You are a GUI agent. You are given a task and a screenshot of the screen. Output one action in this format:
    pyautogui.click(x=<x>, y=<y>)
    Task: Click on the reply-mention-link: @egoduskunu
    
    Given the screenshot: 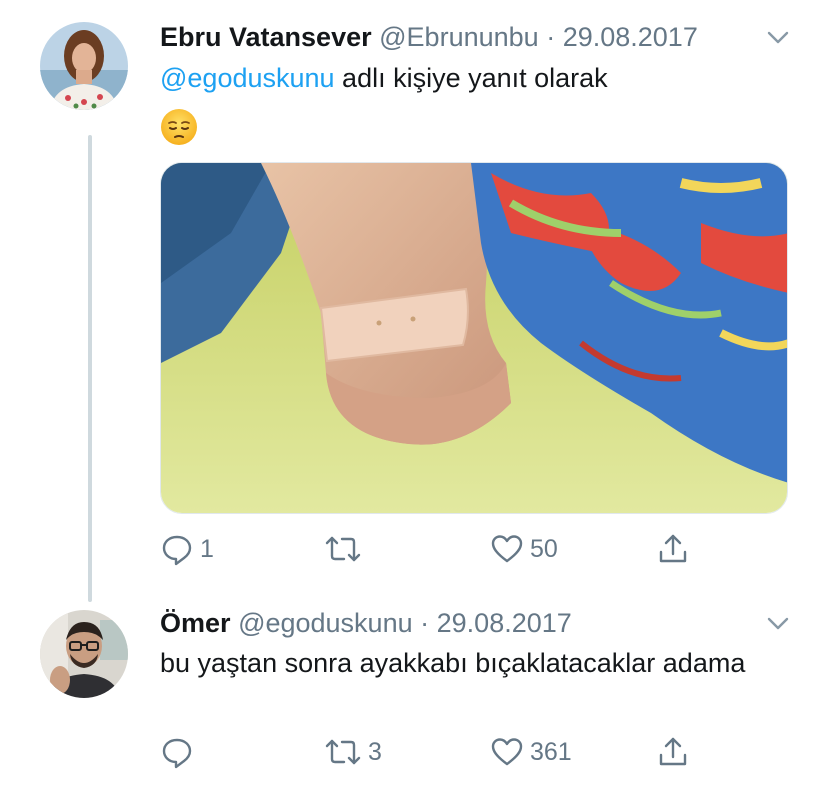 What is the action you would take?
    pyautogui.click(x=247, y=78)
    